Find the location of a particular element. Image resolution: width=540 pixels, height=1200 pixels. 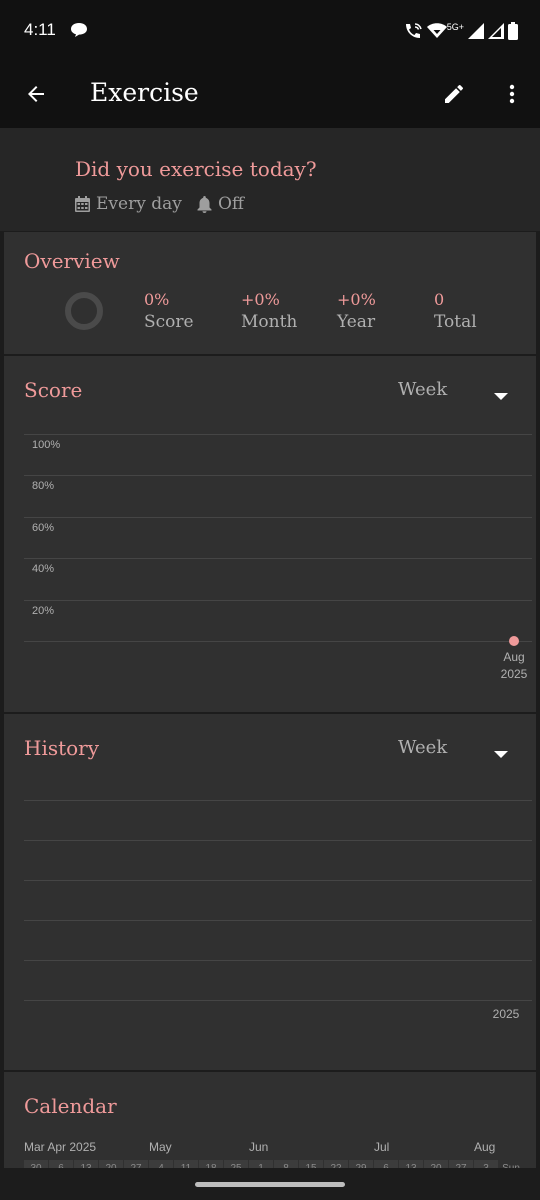

status-time: 4:11 is located at coordinates (40, 29).